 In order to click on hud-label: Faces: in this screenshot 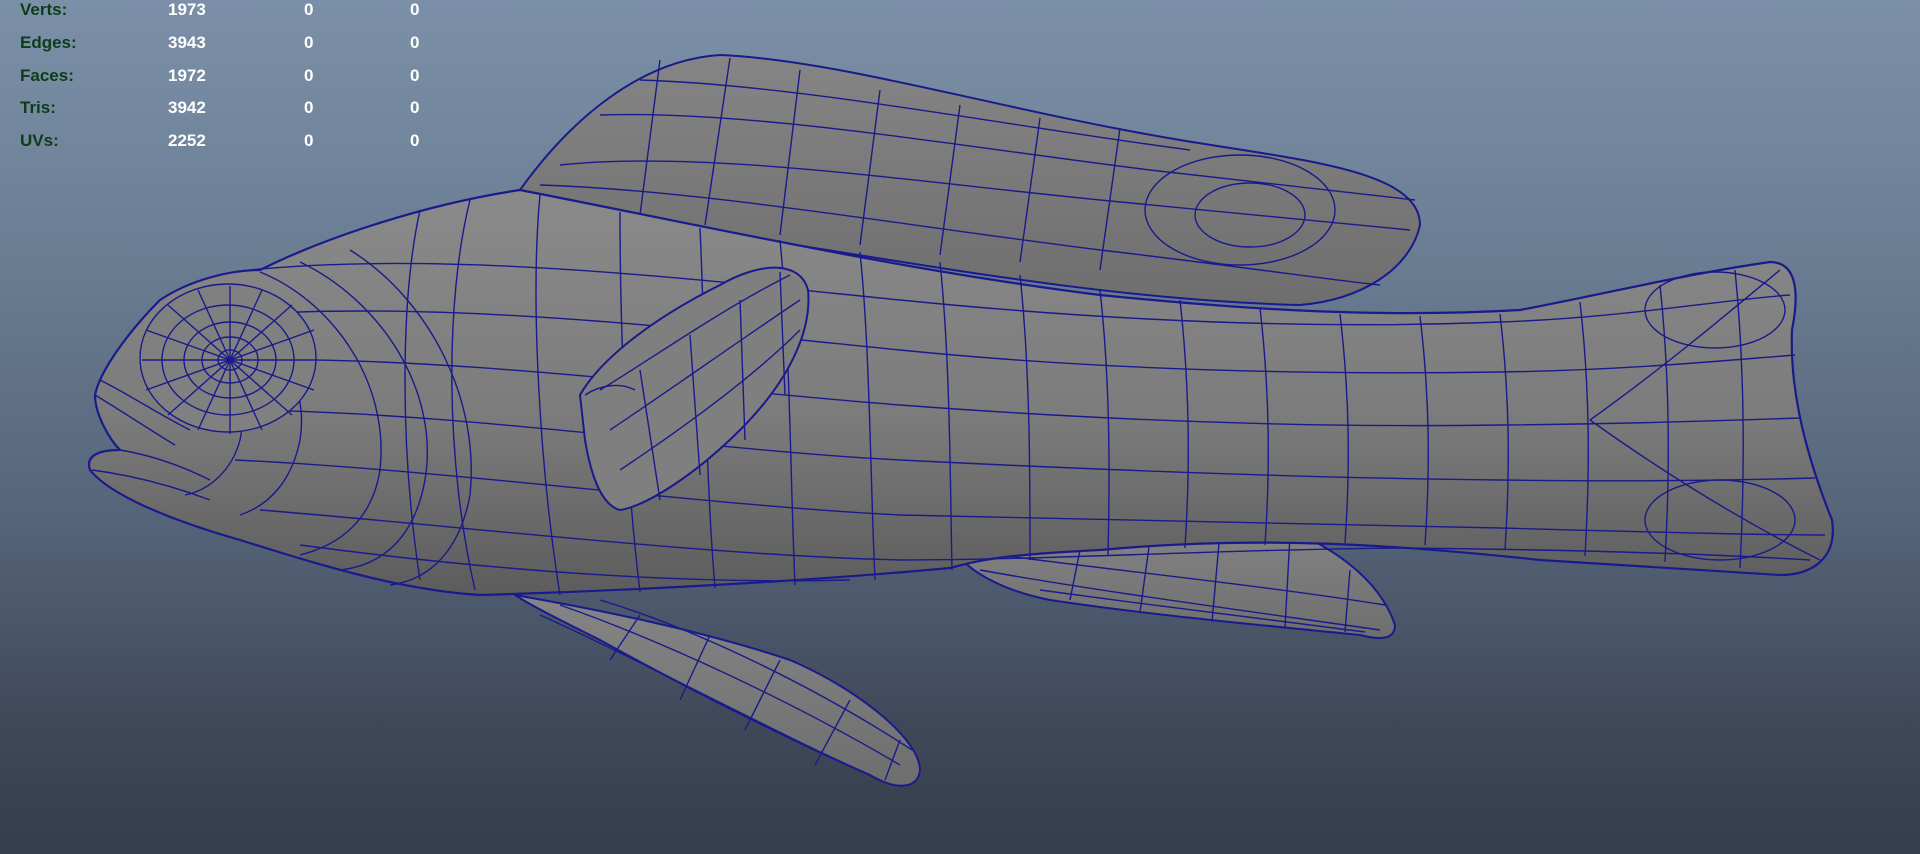, I will do `click(47, 75)`.